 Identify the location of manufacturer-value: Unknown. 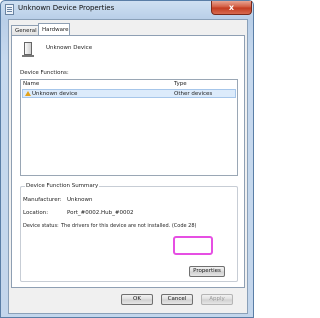
(80, 200).